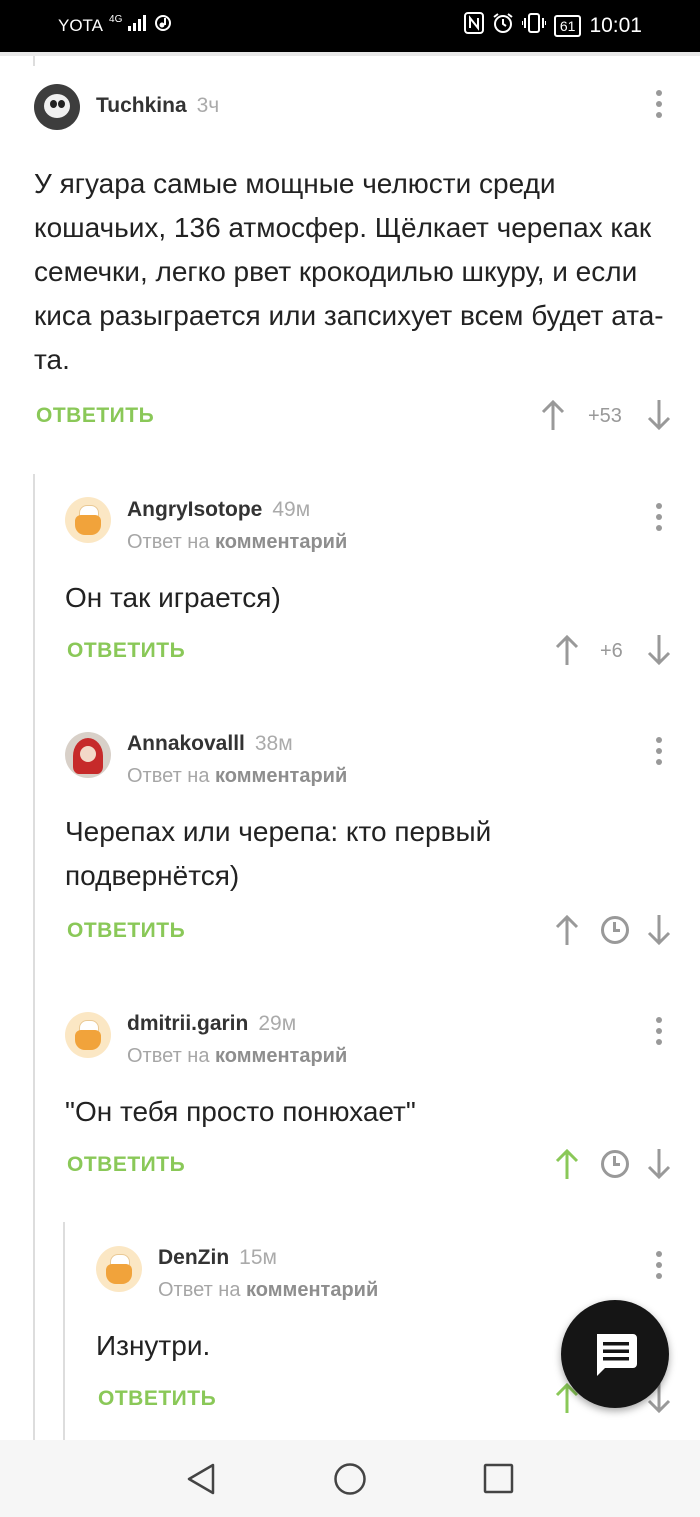 The height and width of the screenshot is (1517, 700). I want to click on battery-indicator: 61, so click(567, 25).